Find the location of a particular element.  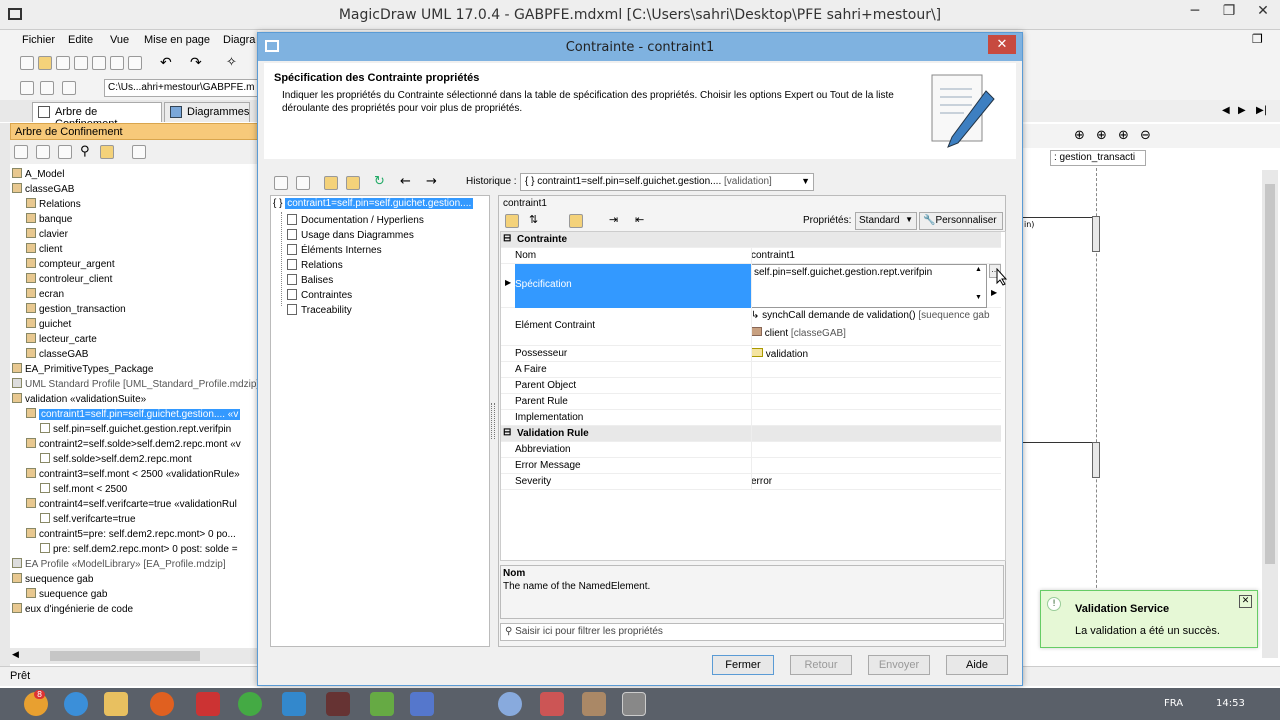

menu-fichier: Fichier is located at coordinates (38, 40).